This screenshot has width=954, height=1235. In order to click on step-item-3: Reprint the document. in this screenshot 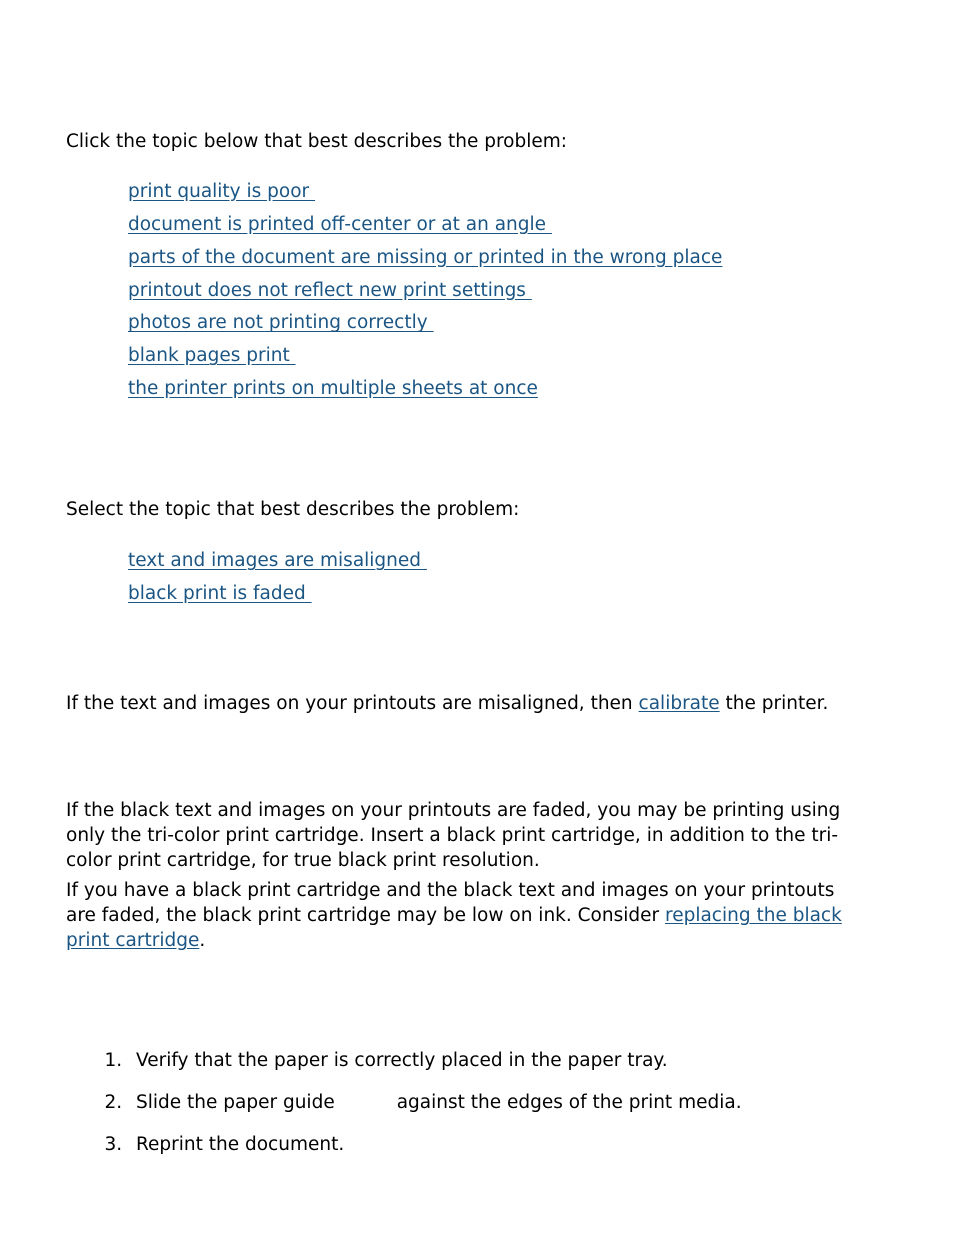, I will do `click(435, 1145)`.